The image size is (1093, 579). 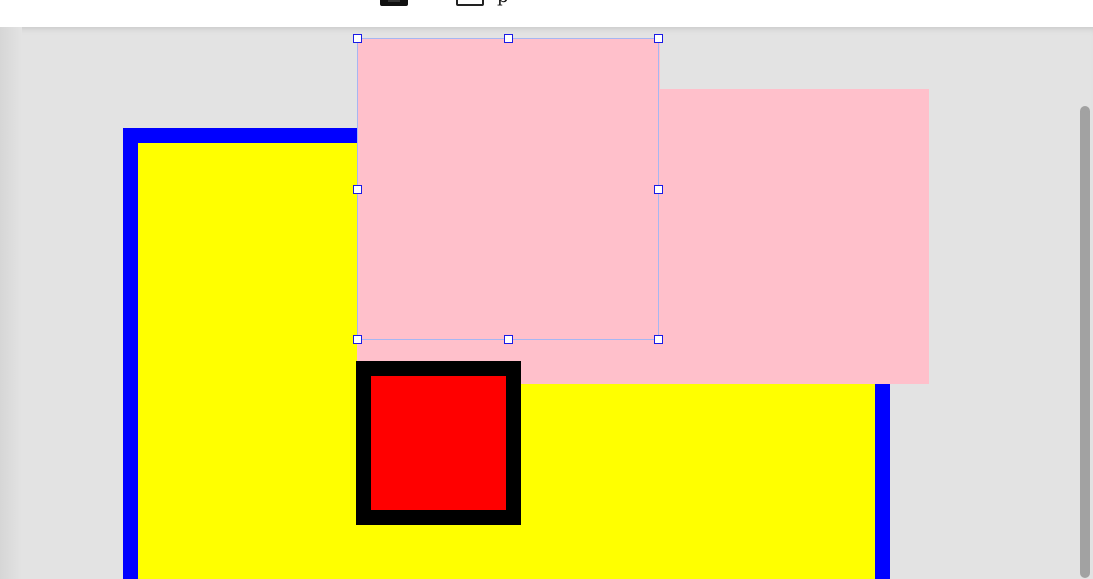 I want to click on toolbar-mode-label: p, so click(x=503, y=3).